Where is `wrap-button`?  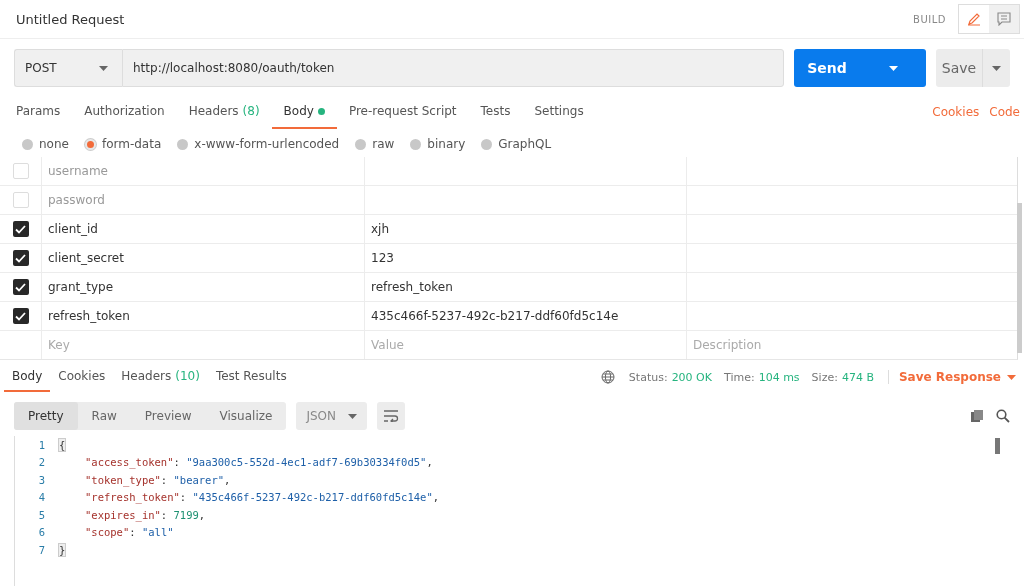 wrap-button is located at coordinates (391, 416).